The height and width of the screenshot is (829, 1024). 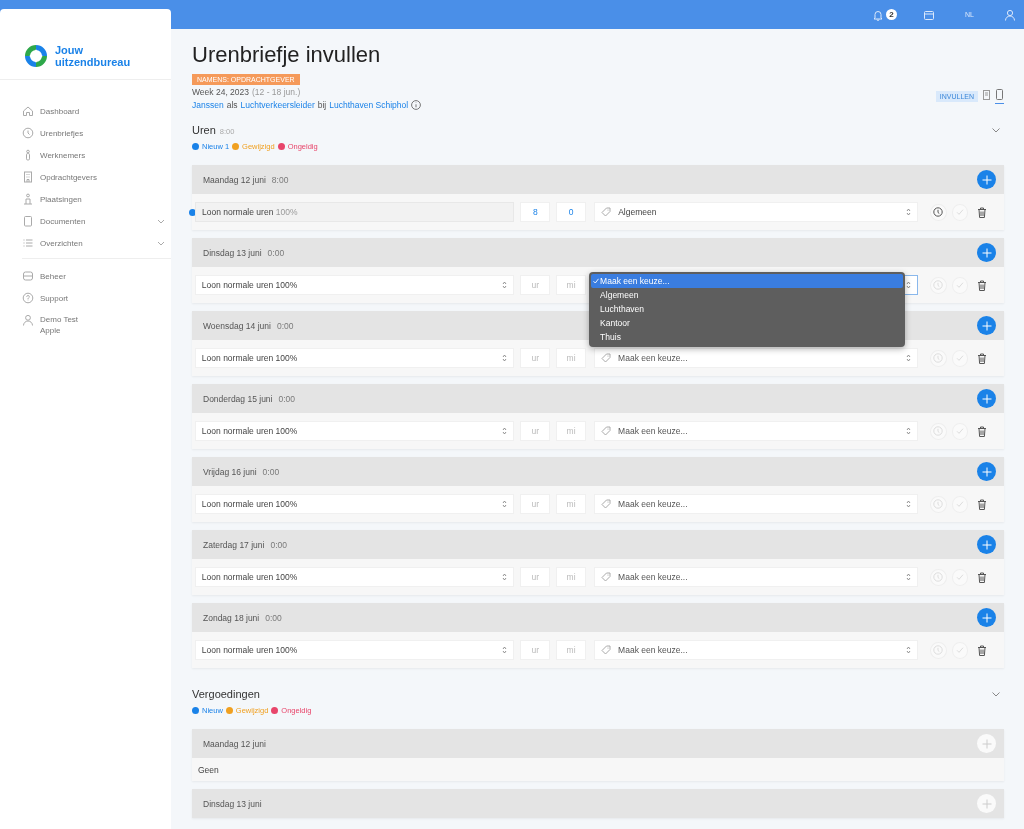 I want to click on day-title: Vrijdag 16 juni, so click(x=230, y=471).